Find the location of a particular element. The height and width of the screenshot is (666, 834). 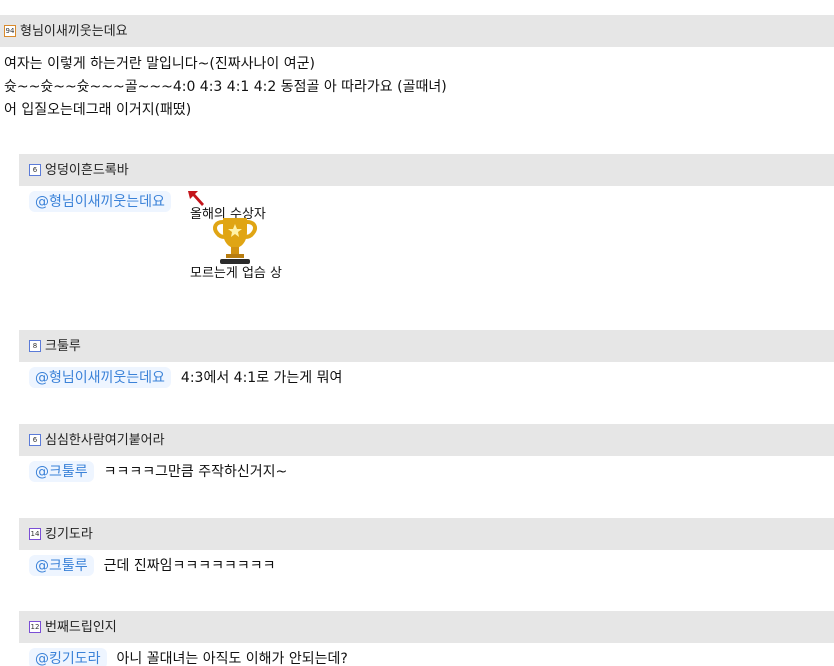

arrow-up-left-icon is located at coordinates (196, 198).